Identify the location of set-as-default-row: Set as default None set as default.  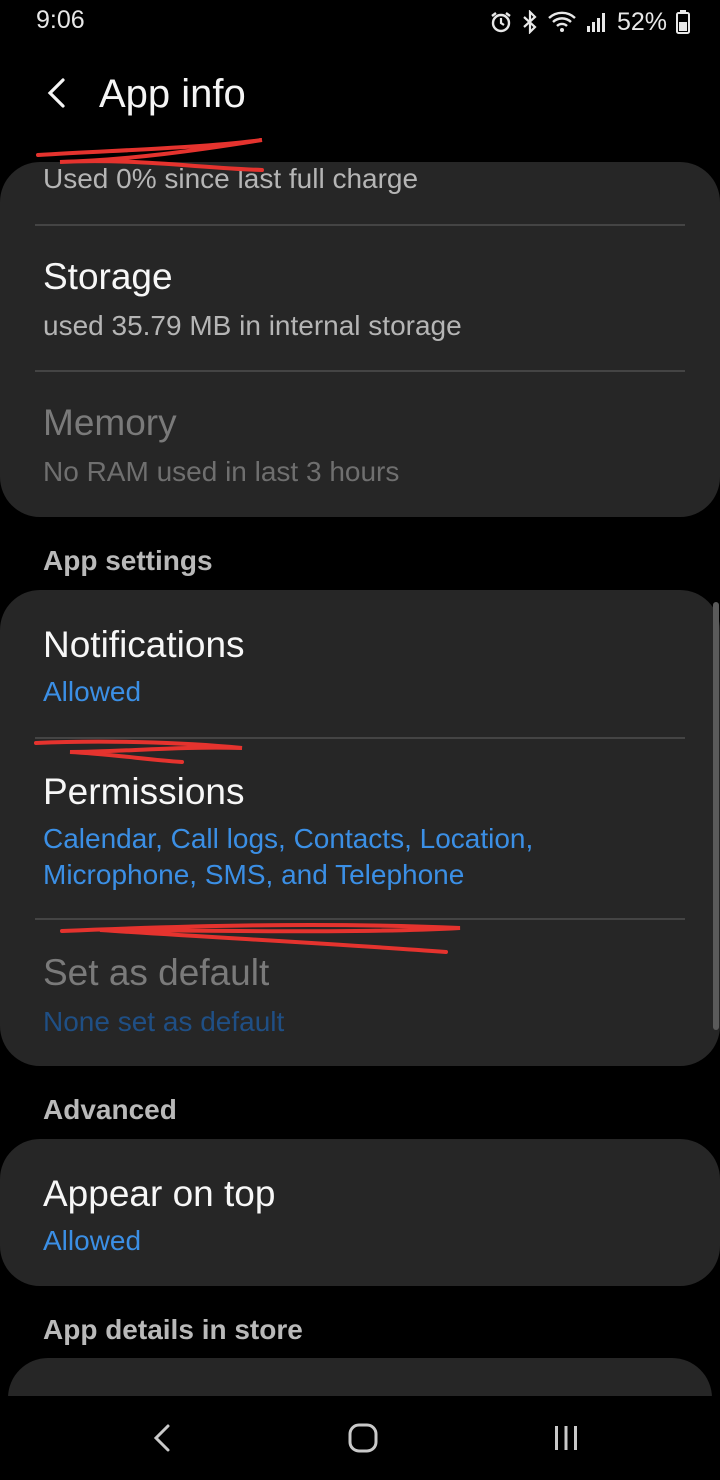
(360, 993).